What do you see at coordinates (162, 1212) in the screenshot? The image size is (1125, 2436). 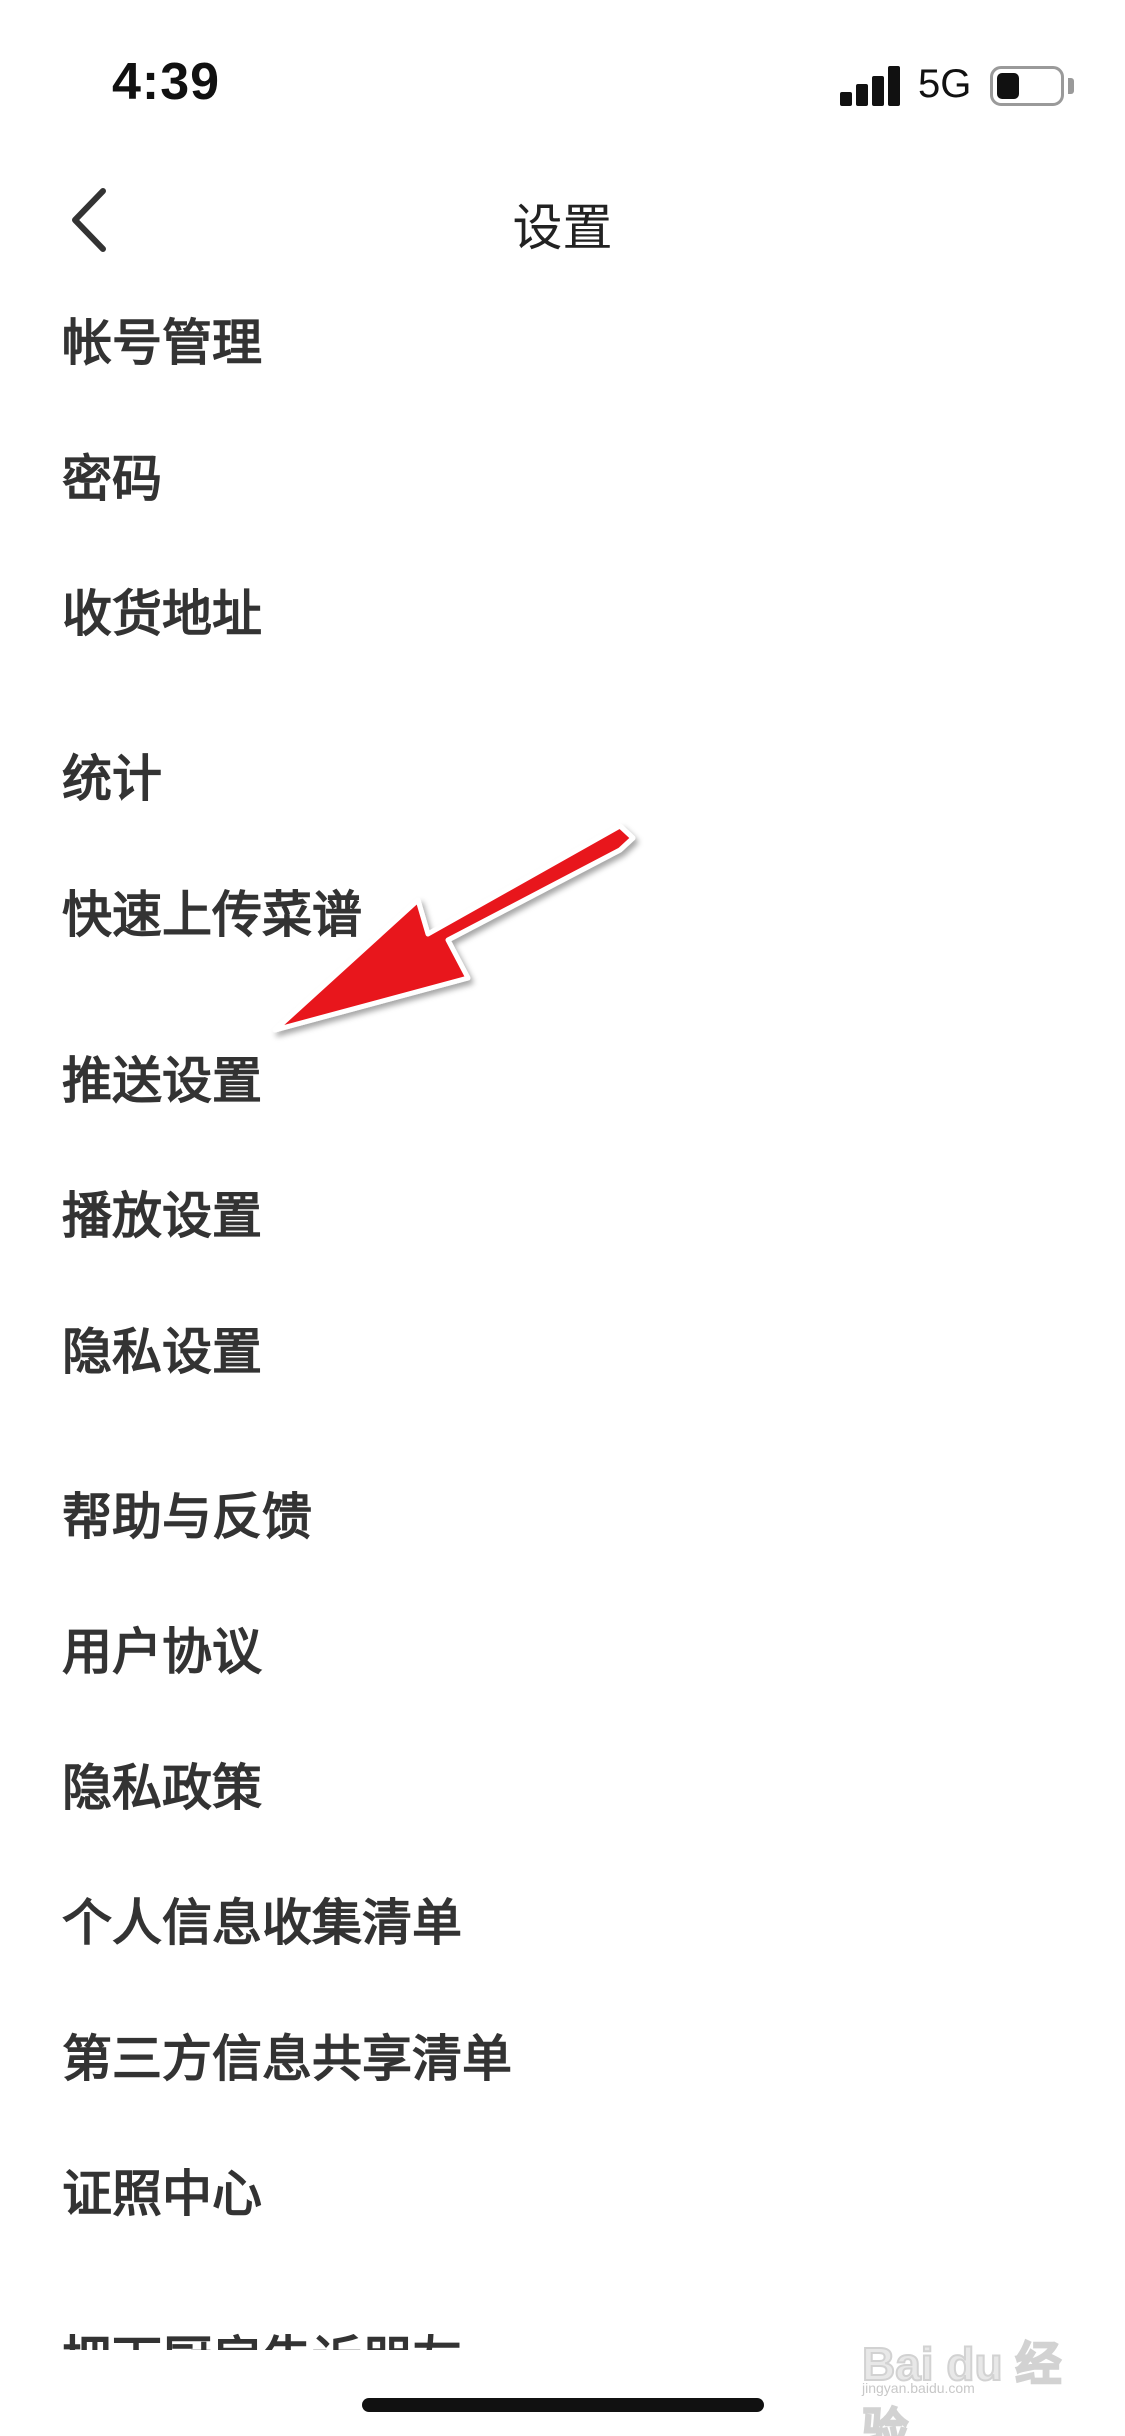 I see `menu-item-playback-settings: 播放设置` at bounding box center [162, 1212].